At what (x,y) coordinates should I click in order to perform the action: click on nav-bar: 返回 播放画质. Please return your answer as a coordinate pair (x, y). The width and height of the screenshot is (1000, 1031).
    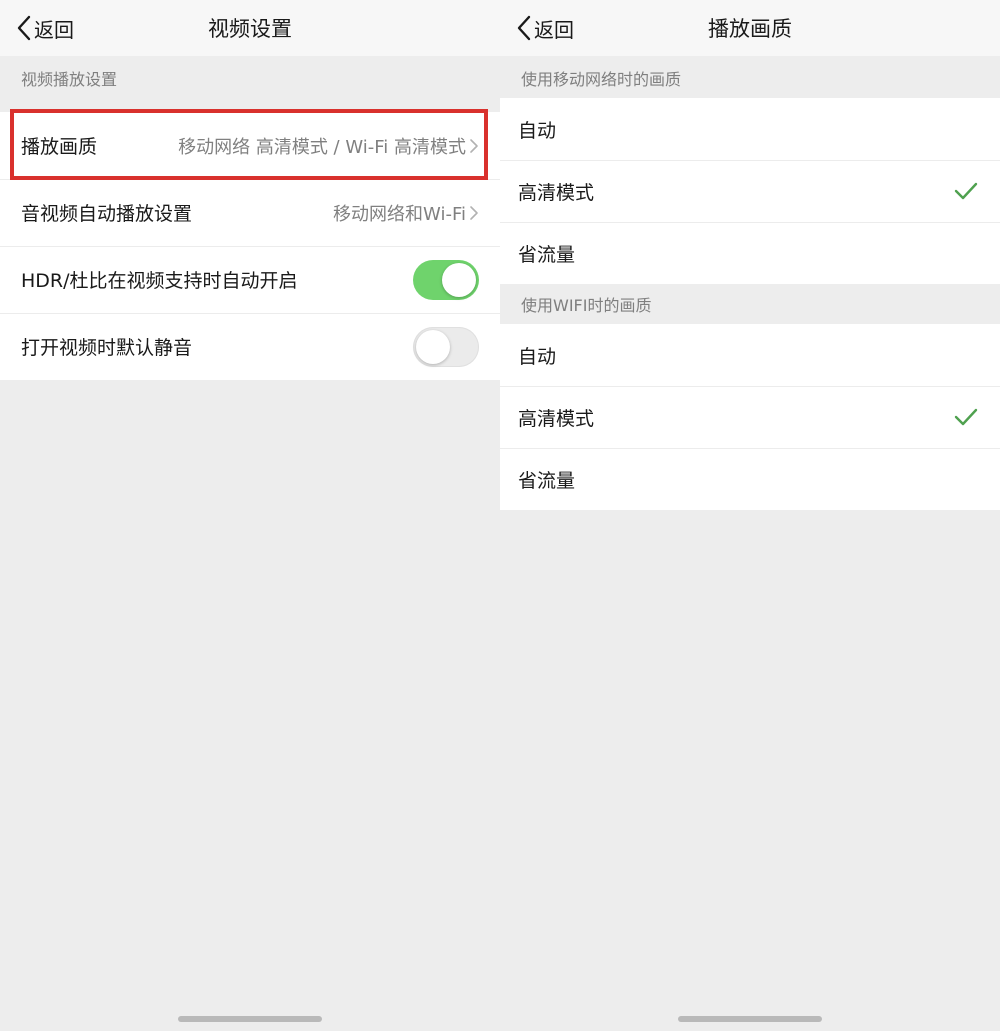
    Looking at the image, I should click on (750, 28).